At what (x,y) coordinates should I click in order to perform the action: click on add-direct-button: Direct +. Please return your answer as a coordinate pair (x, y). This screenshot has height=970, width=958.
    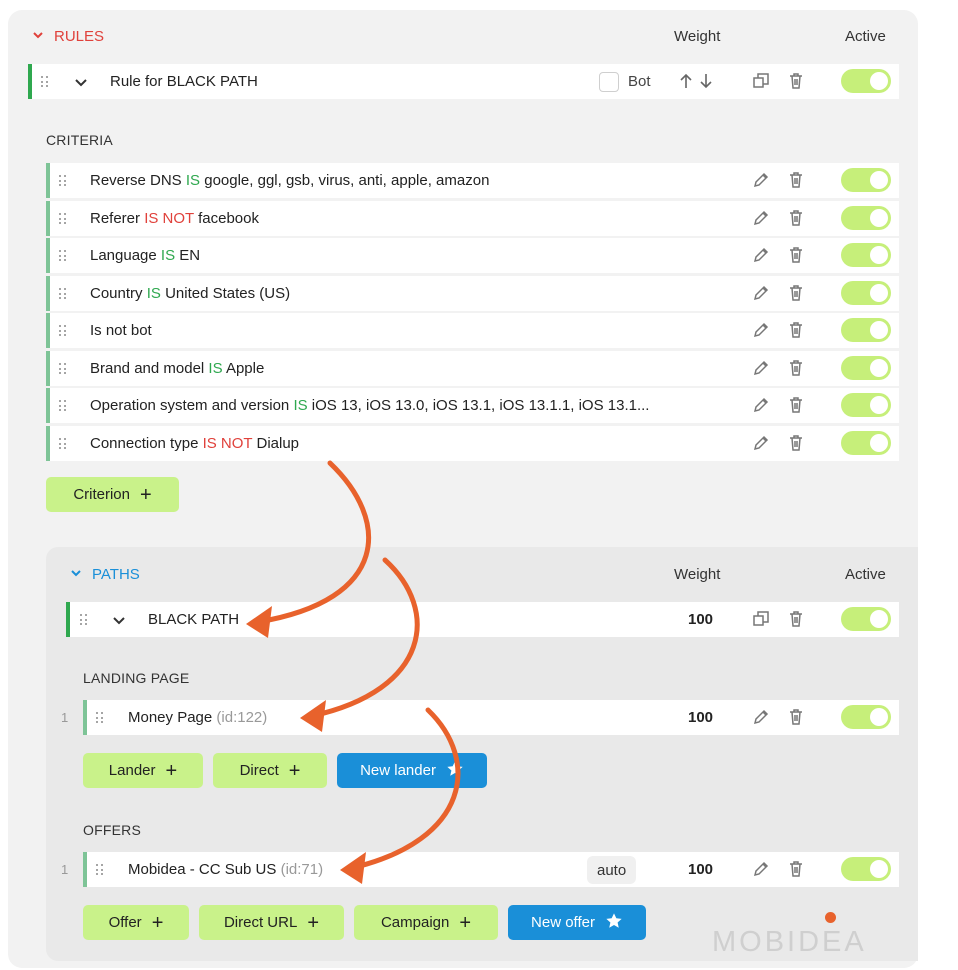
    Looking at the image, I should click on (270, 770).